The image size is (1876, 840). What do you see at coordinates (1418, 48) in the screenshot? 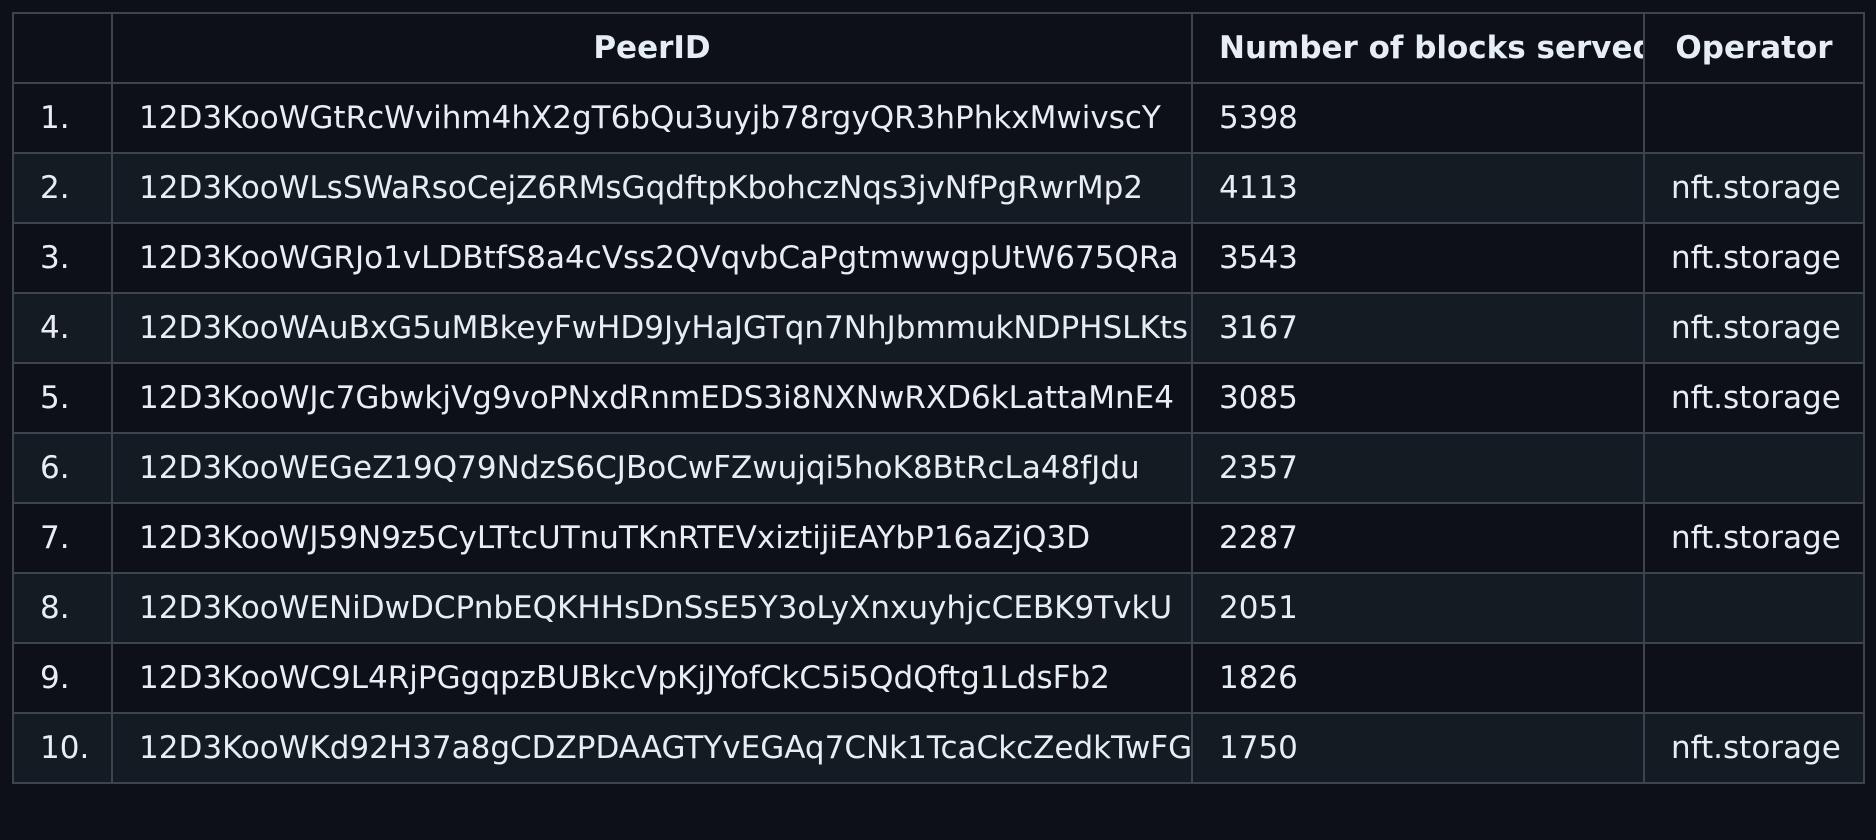
I see `header-blocks-served: Number of blocks served` at bounding box center [1418, 48].